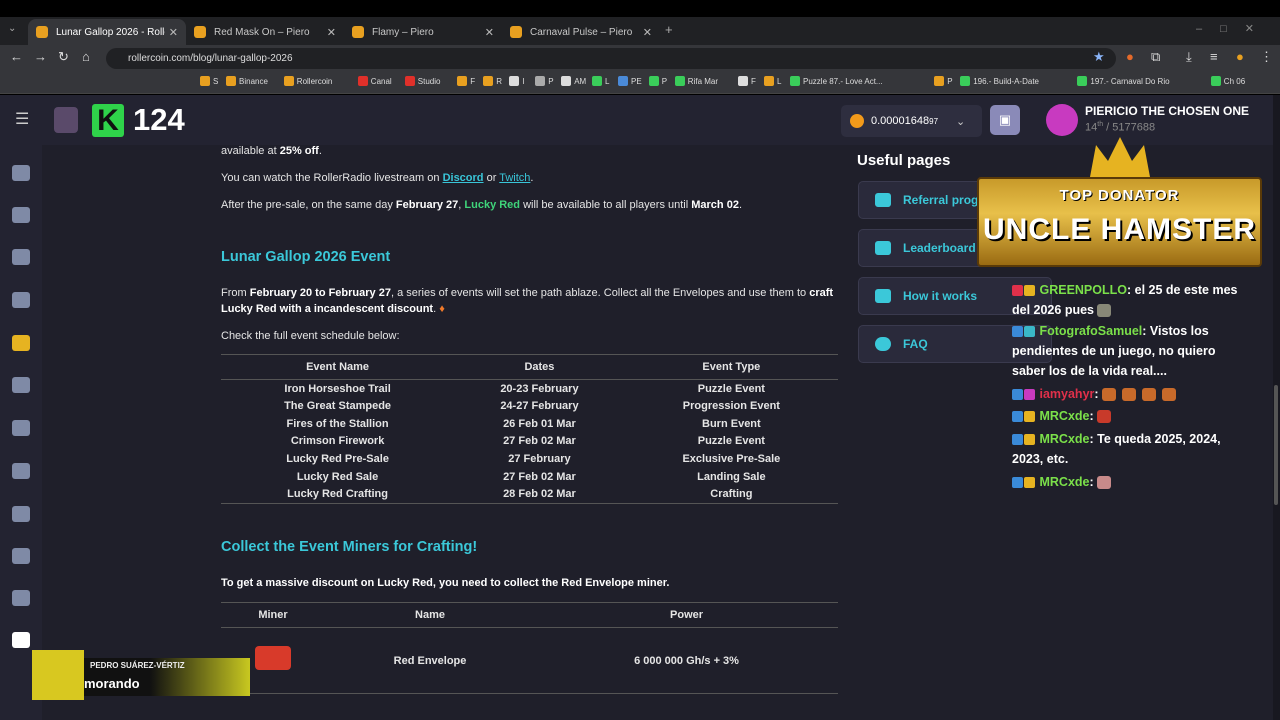 The width and height of the screenshot is (1280, 720). What do you see at coordinates (539, 441) in the screenshot?
I see `cell-dates: 27 Feb 02 Mar` at bounding box center [539, 441].